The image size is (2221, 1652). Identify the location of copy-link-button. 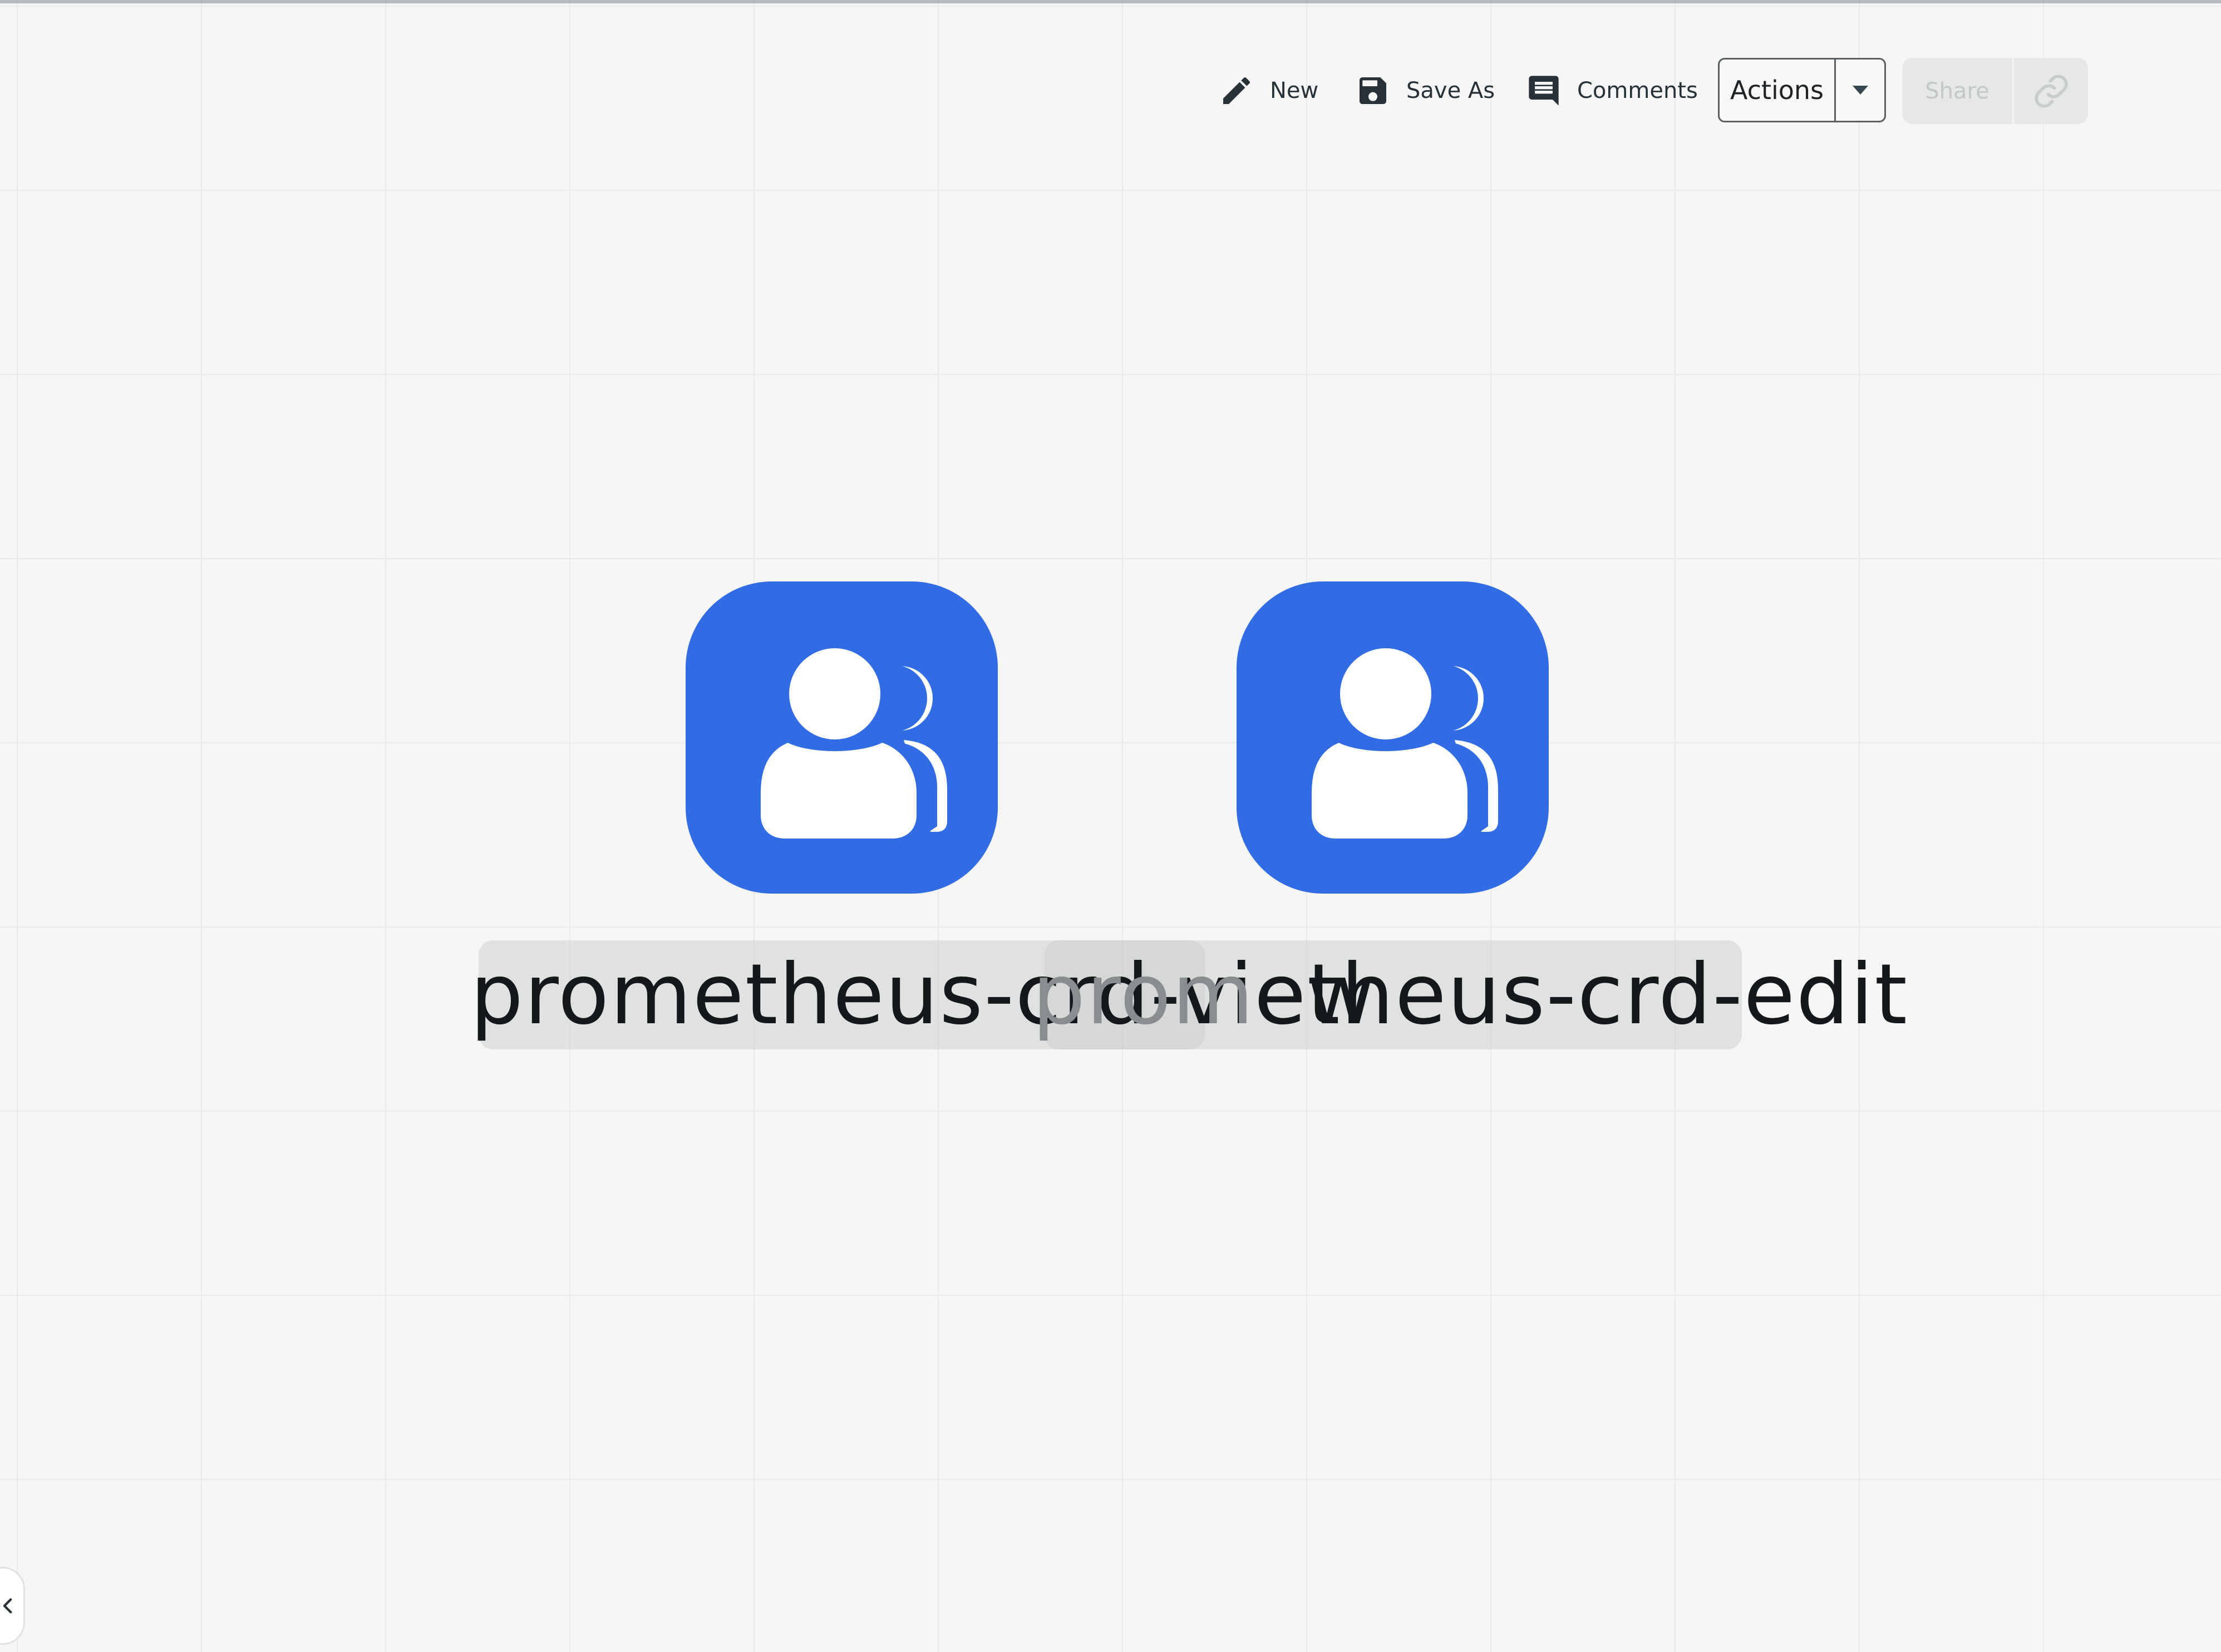
(2051, 91).